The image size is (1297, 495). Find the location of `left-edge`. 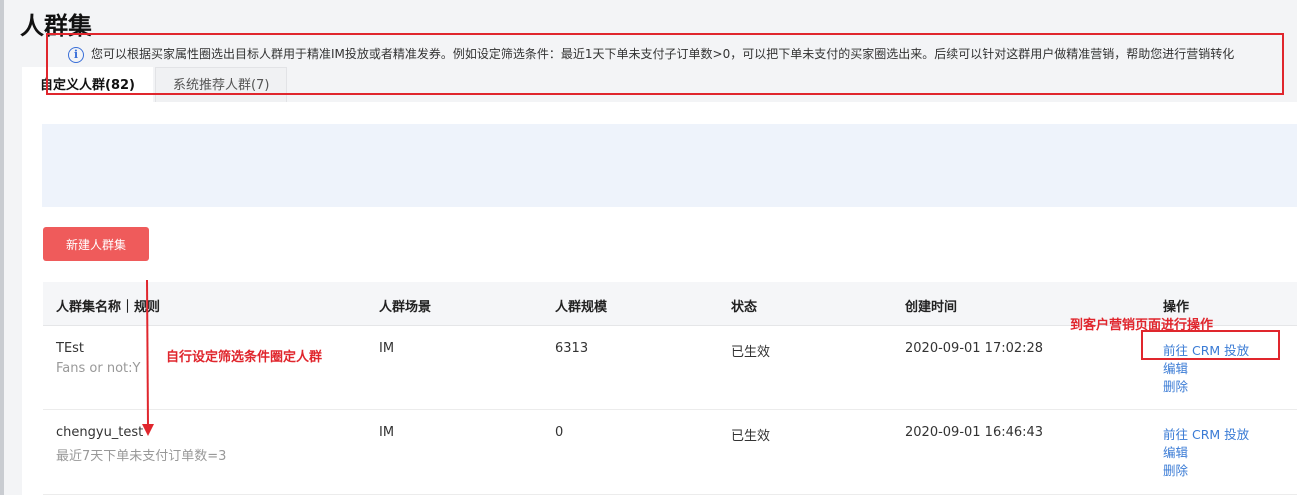

left-edge is located at coordinates (2, 247).